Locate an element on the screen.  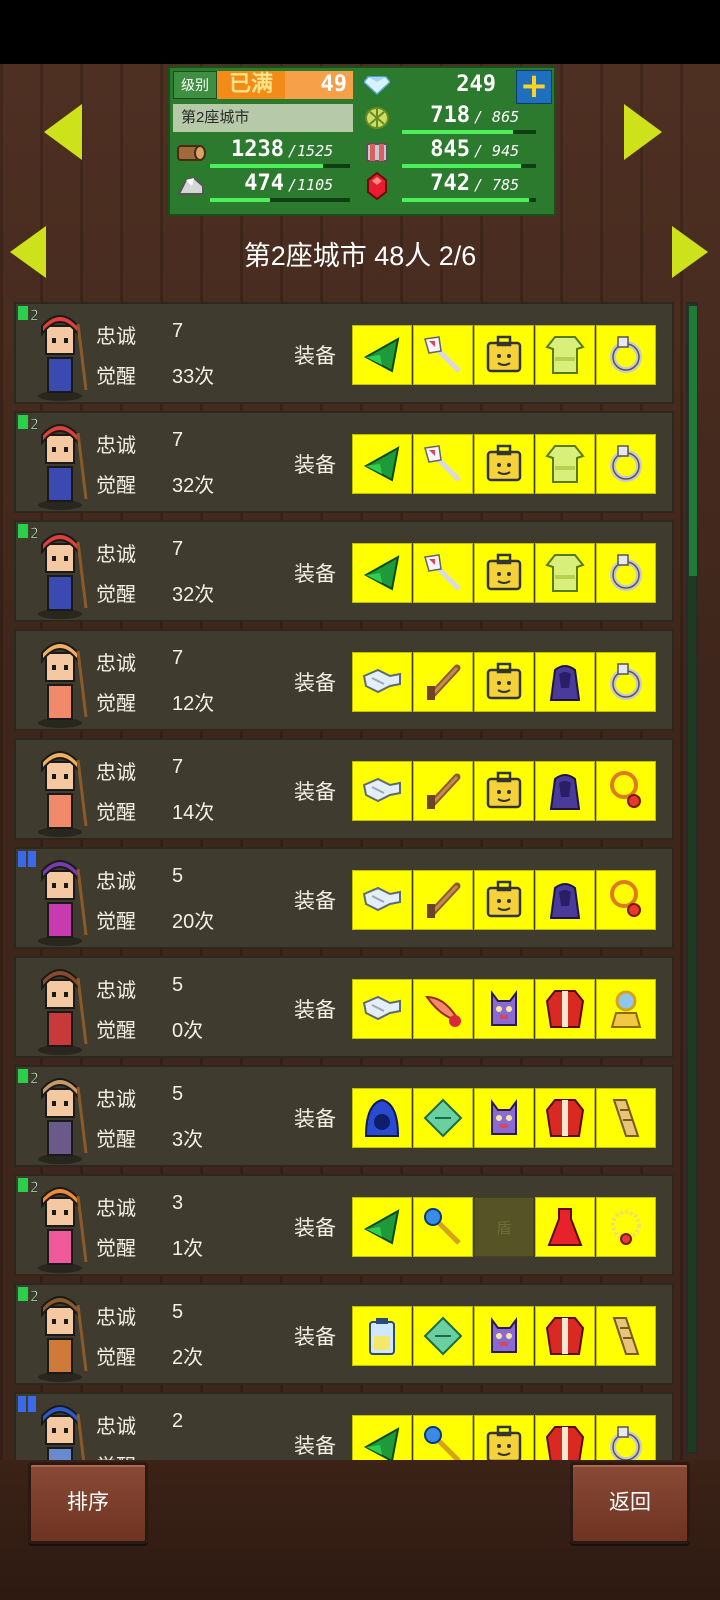
bag-icon is located at coordinates (504, 464).